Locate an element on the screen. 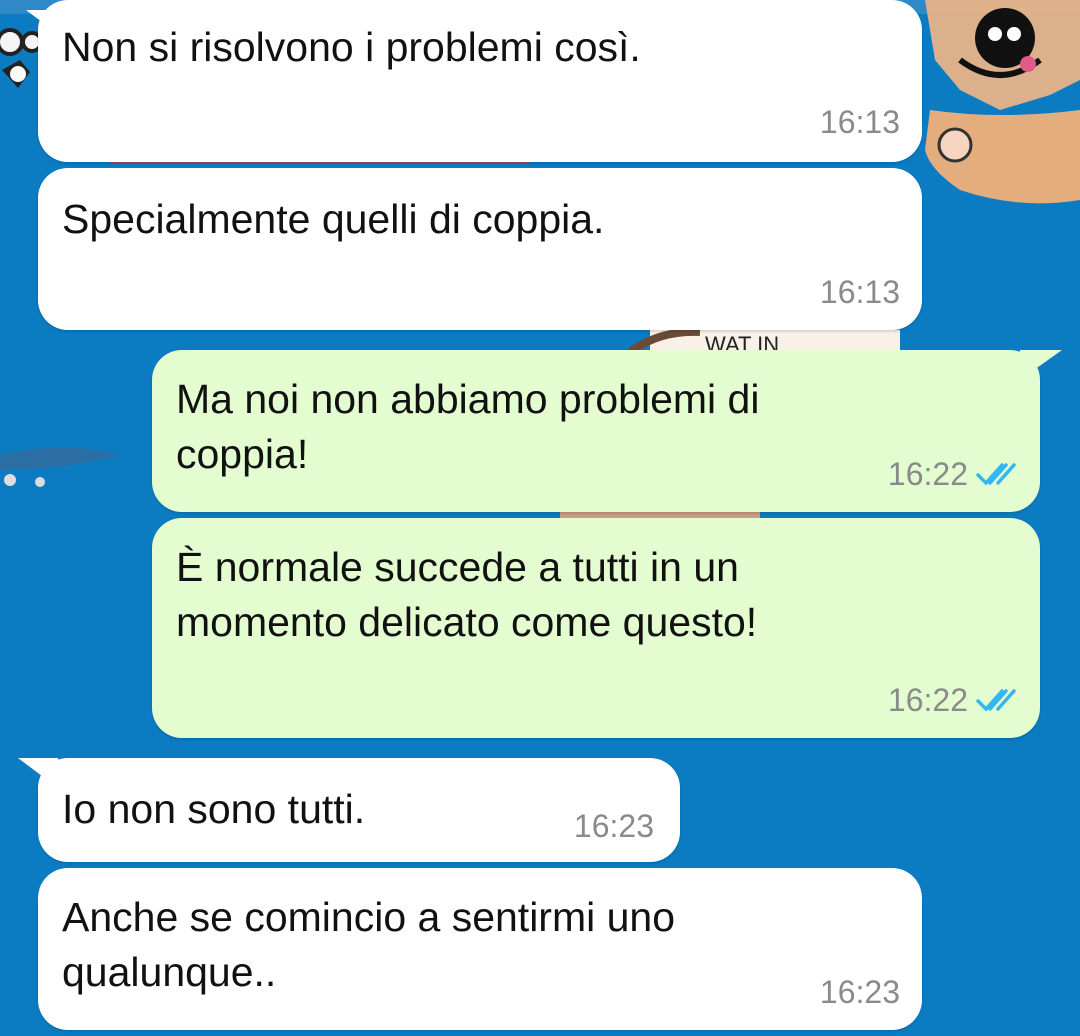  message-text: Io non sono tutti. is located at coordinates (214, 809).